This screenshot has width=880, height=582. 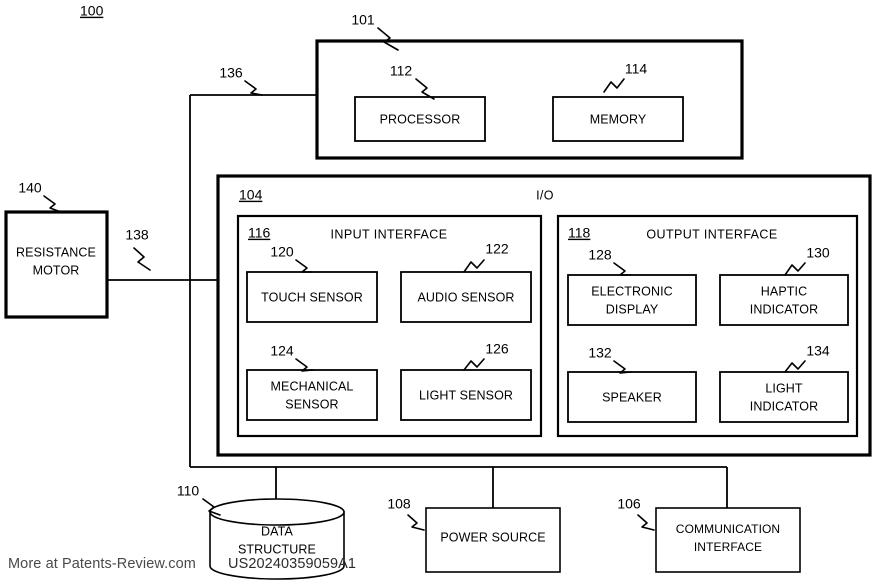 I want to click on resistance-motor-label-line2: MOTOR, so click(x=56, y=270).